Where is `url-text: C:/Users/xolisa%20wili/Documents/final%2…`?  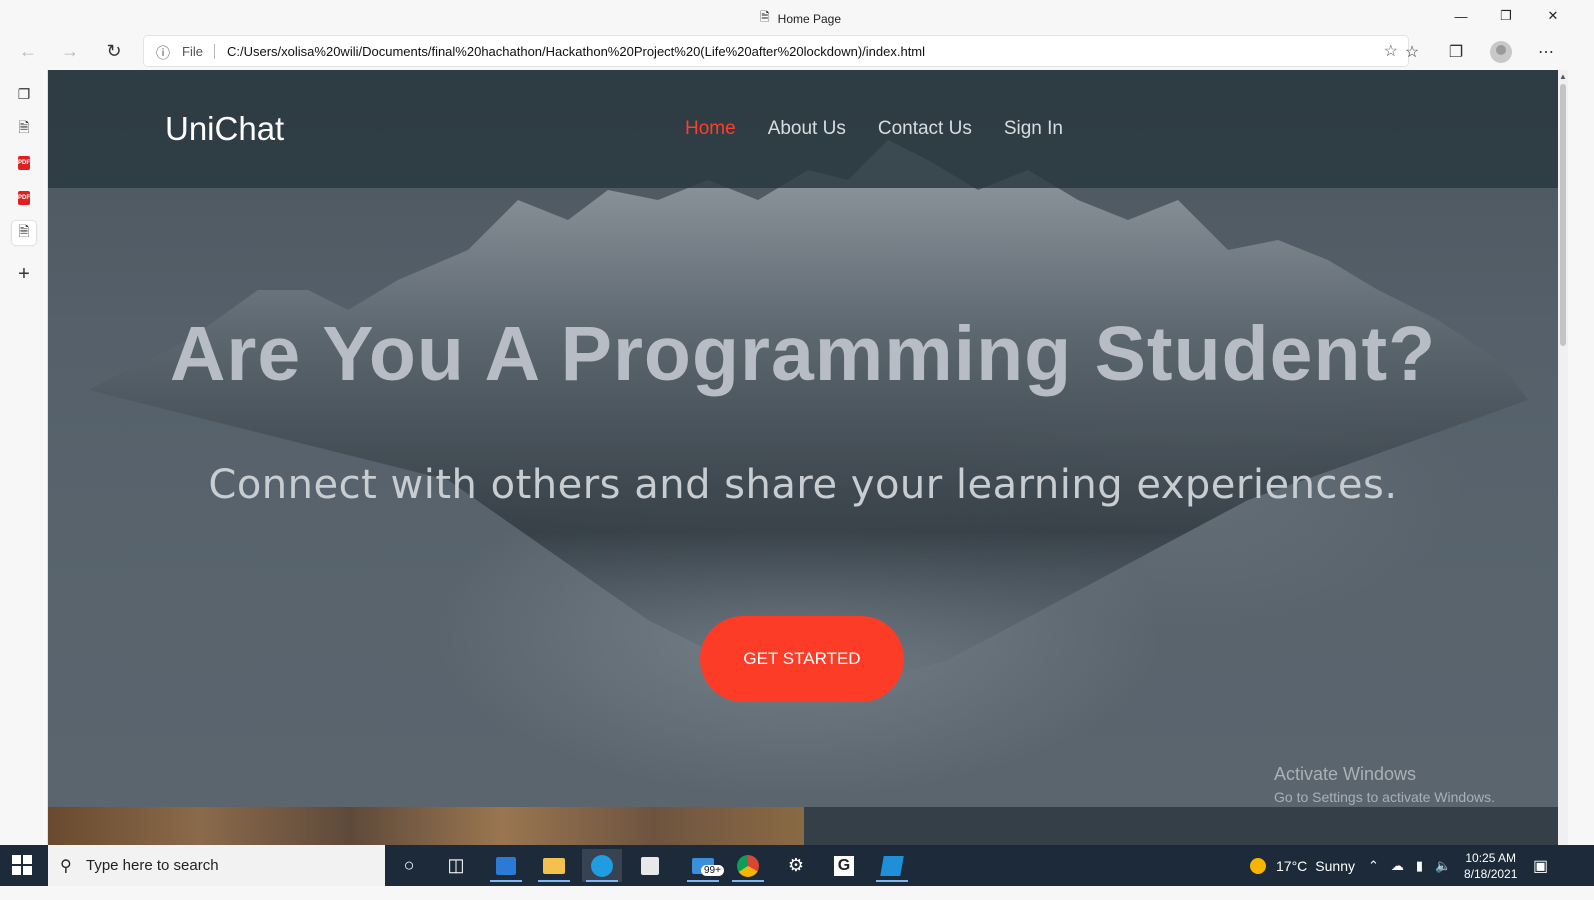
url-text: C:/Users/xolisa%20wili/Documents/final%2… is located at coordinates (576, 51).